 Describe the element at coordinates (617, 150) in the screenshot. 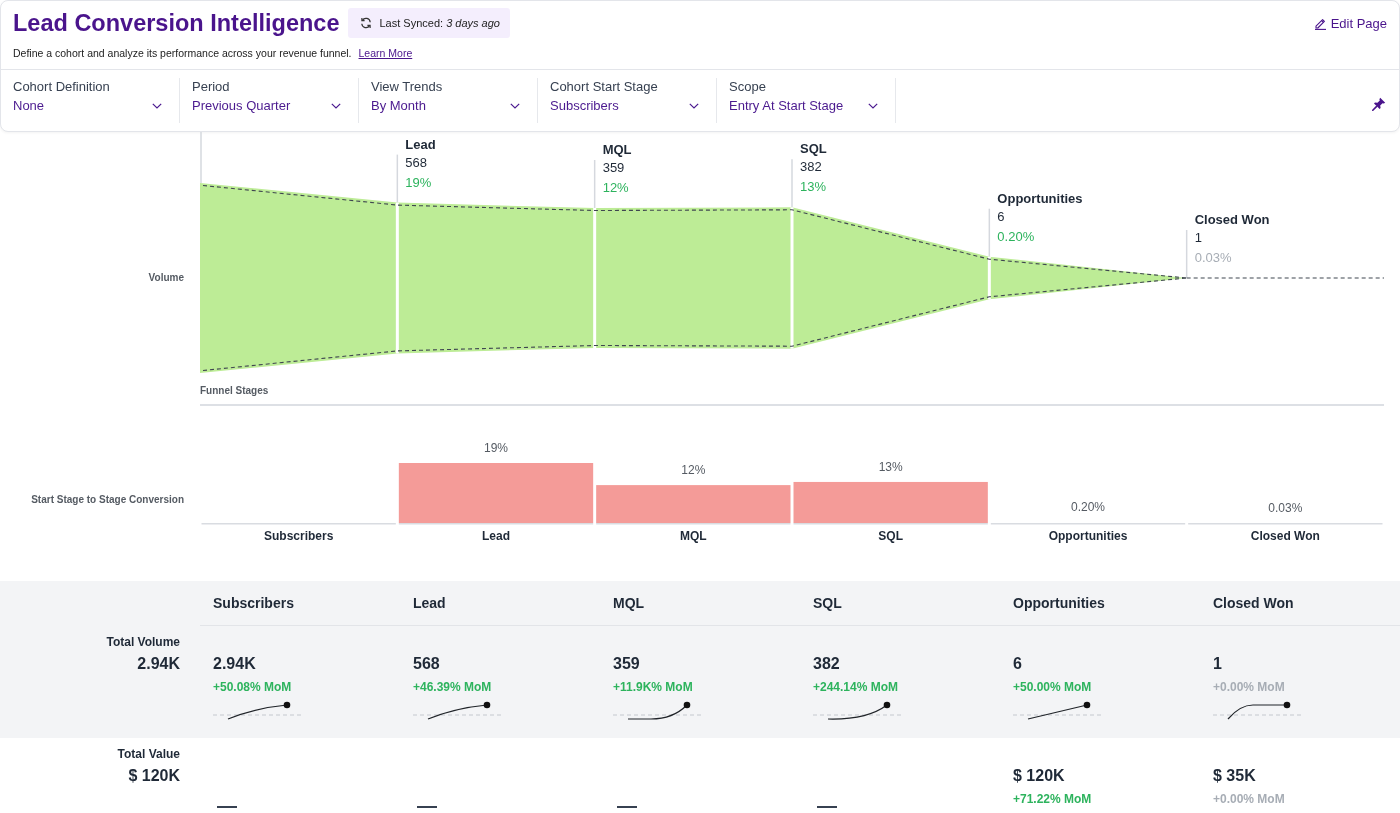

I see `stage-name: MQL` at that location.